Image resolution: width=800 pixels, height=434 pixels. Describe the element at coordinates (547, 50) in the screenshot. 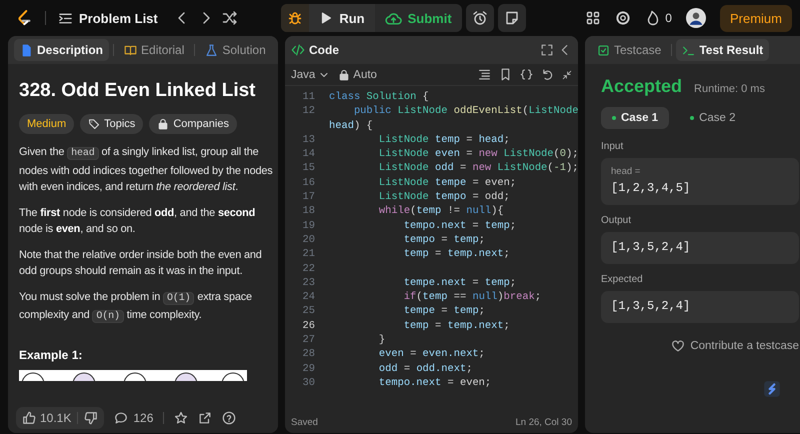

I see `expand-icon` at that location.